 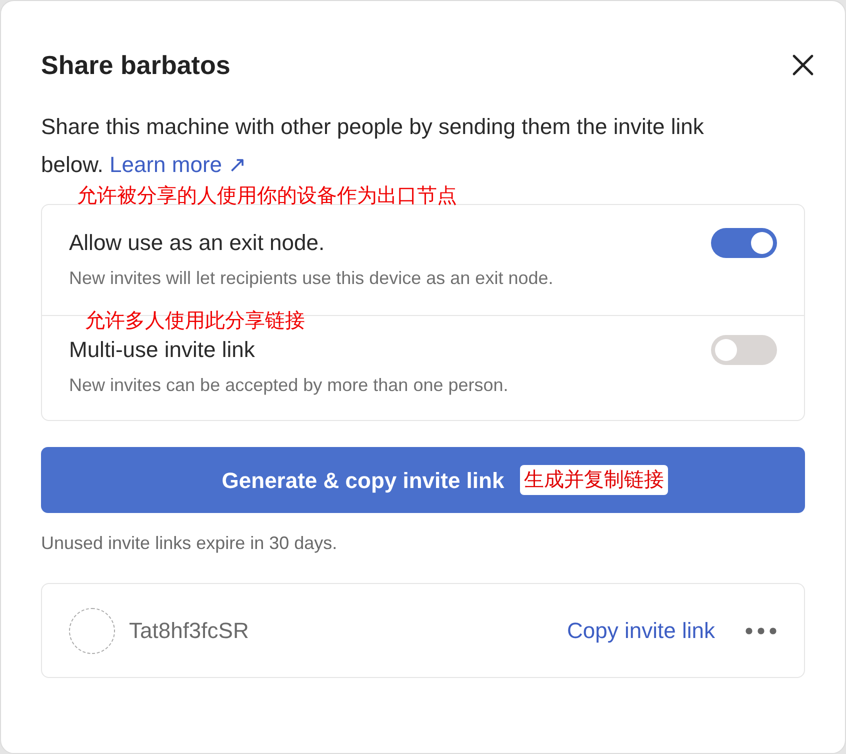 I want to click on annotation-text: 允许被分享的人使用你的设备作为出口节点, so click(x=267, y=196).